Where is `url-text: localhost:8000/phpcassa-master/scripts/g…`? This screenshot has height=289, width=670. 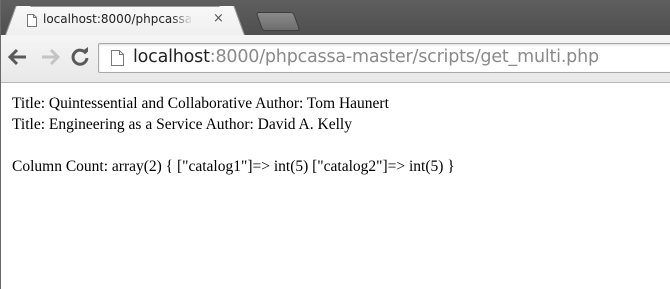 url-text: localhost:8000/phpcassa-master/scripts/g… is located at coordinates (366, 57).